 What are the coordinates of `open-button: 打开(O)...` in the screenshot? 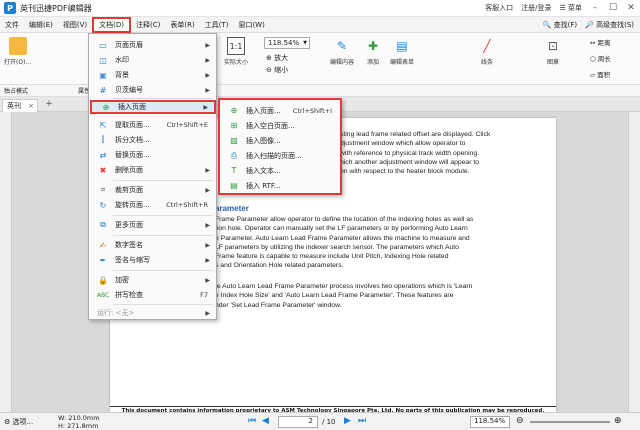 It's located at (17, 51).